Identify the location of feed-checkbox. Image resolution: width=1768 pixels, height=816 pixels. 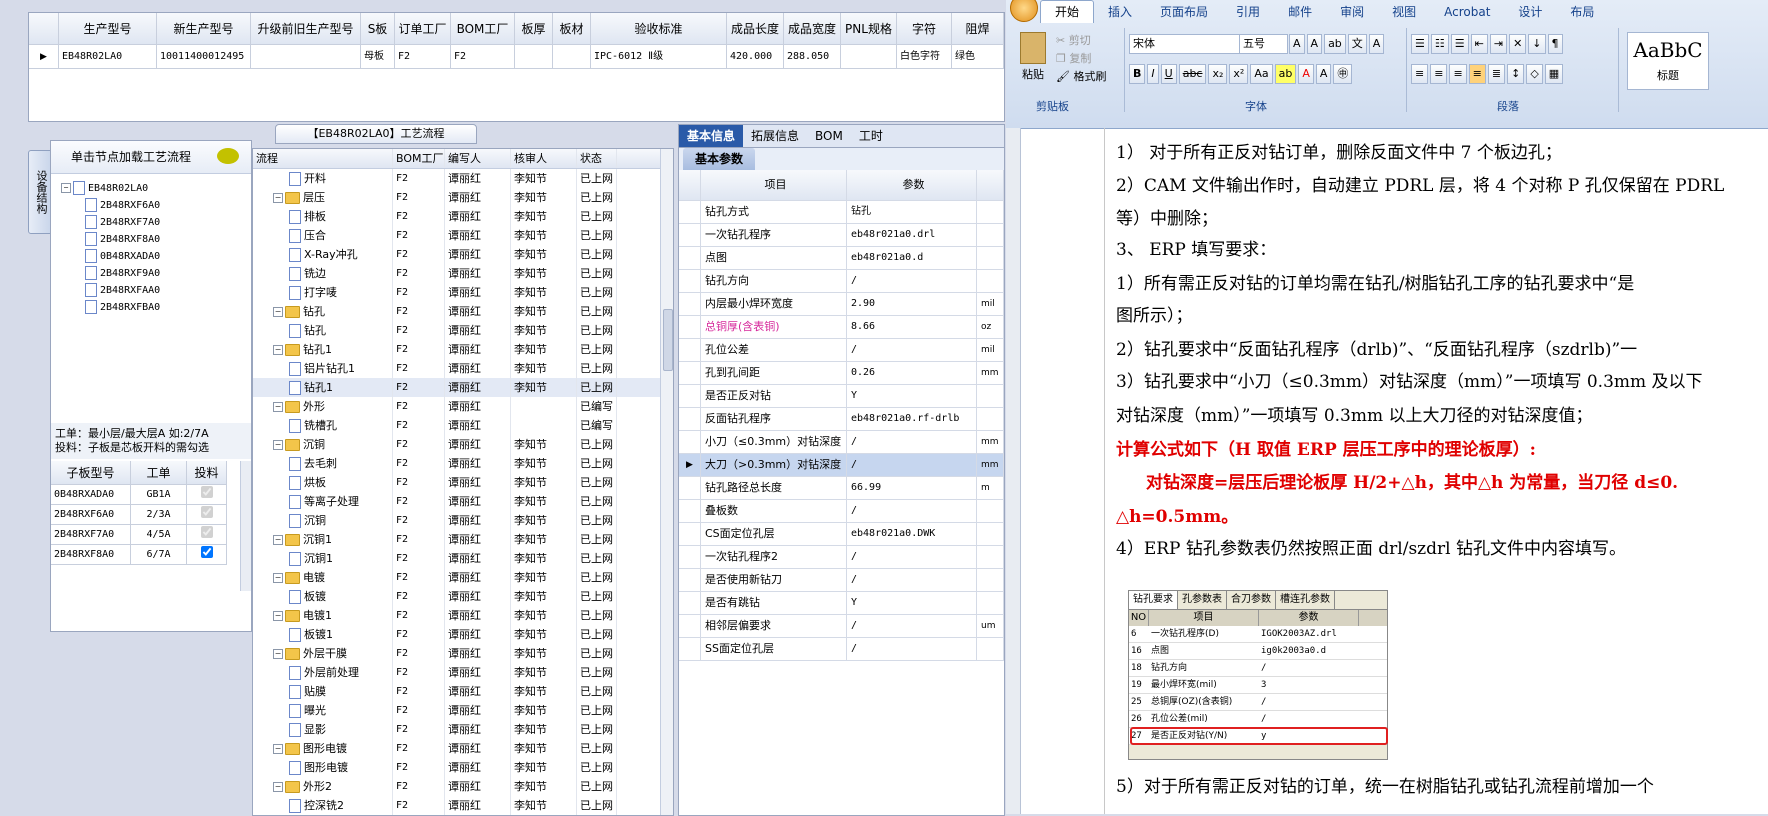
(206, 512).